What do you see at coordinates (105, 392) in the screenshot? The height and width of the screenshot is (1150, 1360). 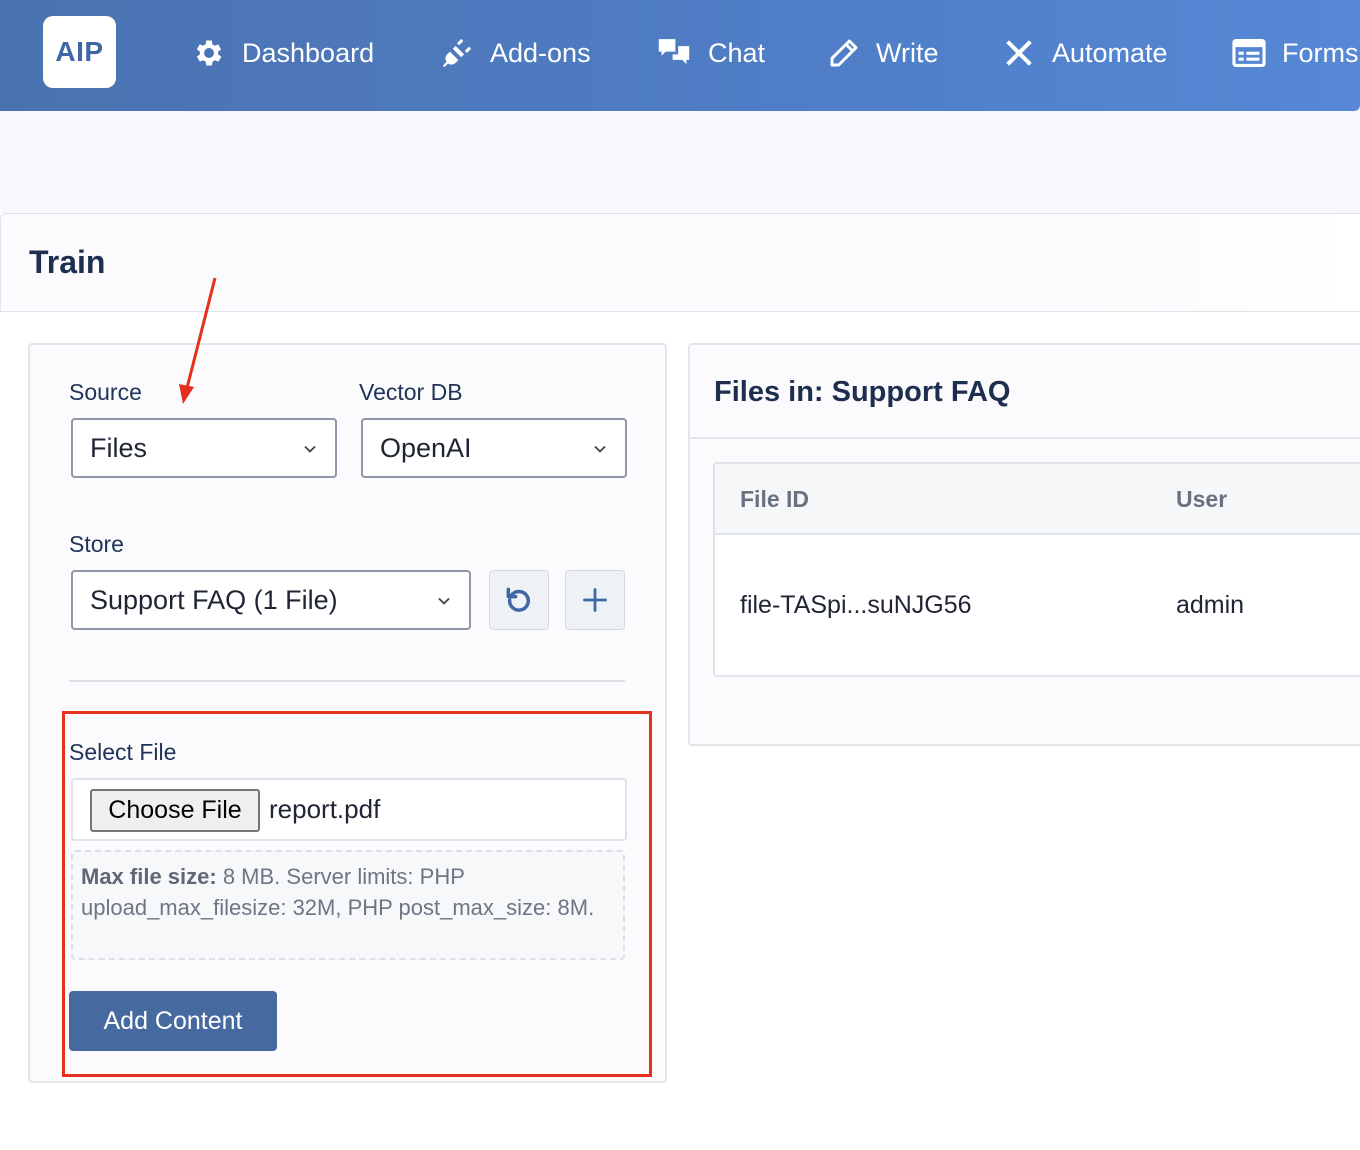 I see `source-label: Source` at bounding box center [105, 392].